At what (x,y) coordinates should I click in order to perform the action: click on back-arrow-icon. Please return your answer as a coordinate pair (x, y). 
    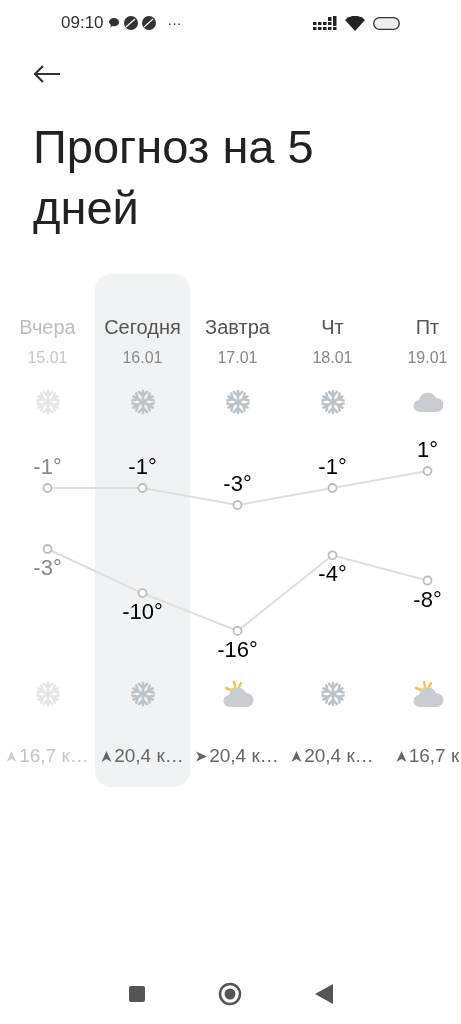
    Looking at the image, I should click on (47, 74).